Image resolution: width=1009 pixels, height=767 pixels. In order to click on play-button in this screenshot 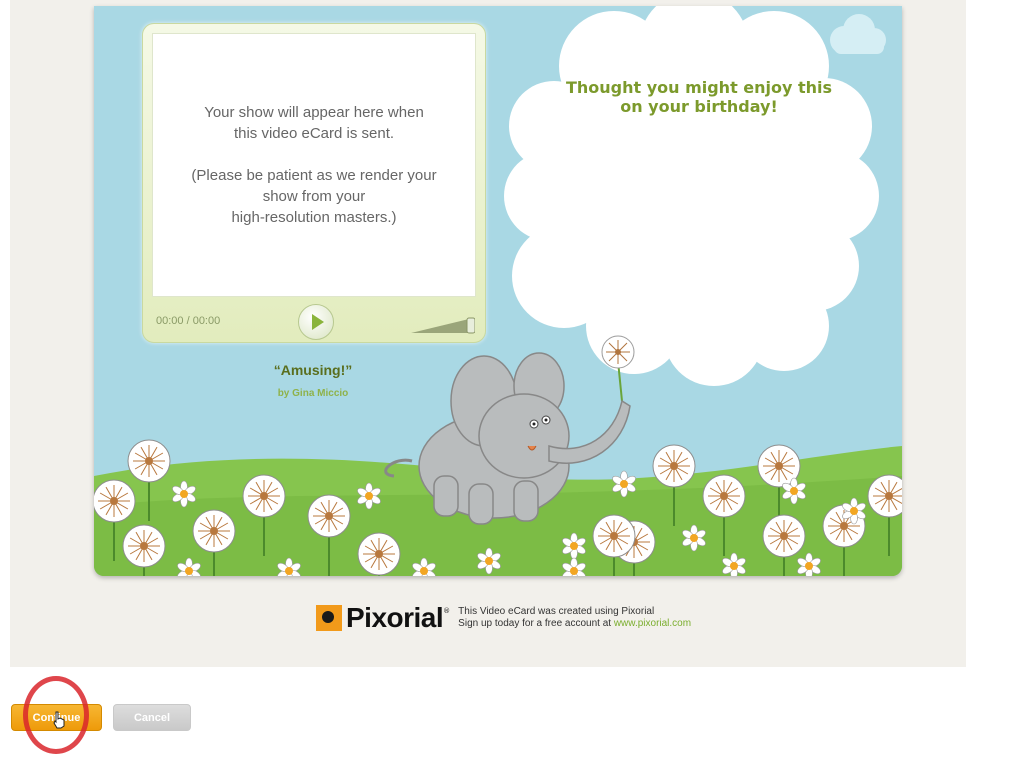, I will do `click(316, 322)`.